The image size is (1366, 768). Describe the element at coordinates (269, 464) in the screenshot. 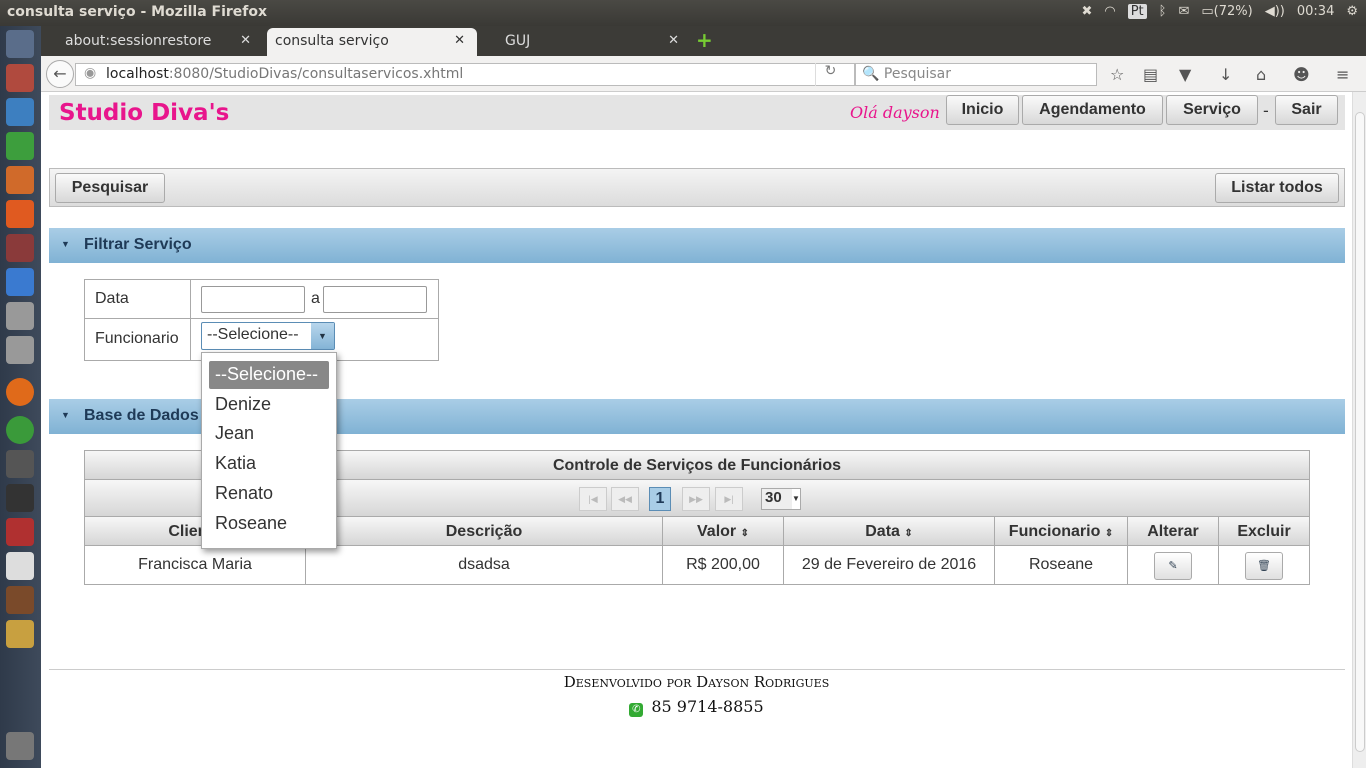

I see `option-katia: Katia` at that location.